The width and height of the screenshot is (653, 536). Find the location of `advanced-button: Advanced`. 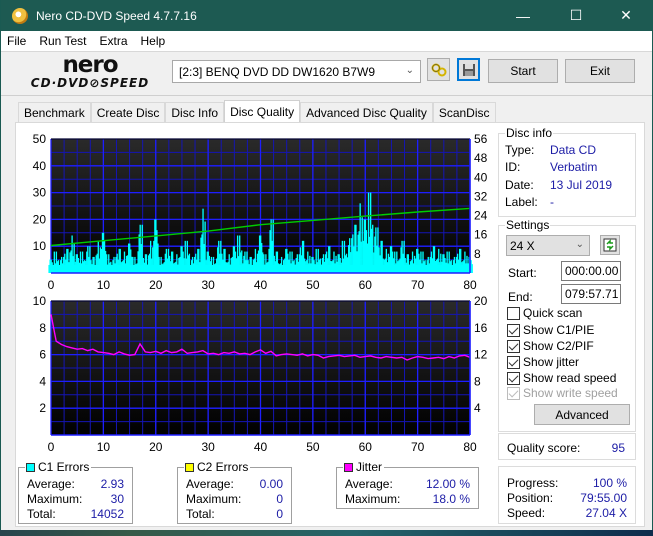

advanced-button: Advanced is located at coordinates (582, 414).